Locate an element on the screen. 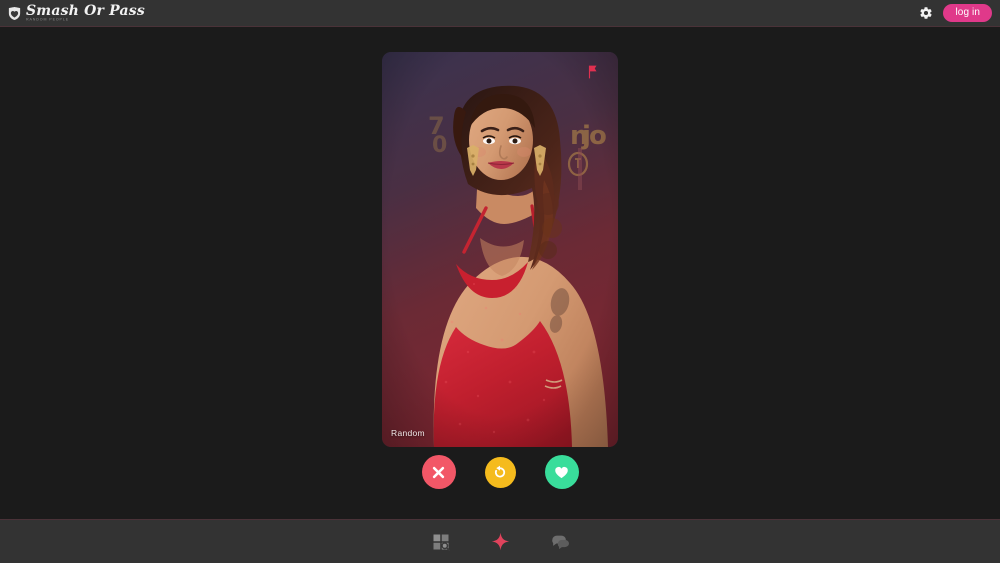 The height and width of the screenshot is (563, 1000). brand-title: Smash Or Pass is located at coordinates (85, 11).